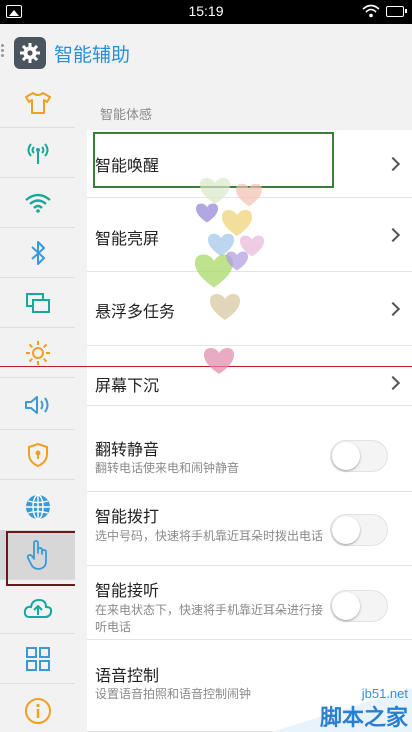  Describe the element at coordinates (127, 238) in the screenshot. I see `row-label: 智能亮屏` at that location.